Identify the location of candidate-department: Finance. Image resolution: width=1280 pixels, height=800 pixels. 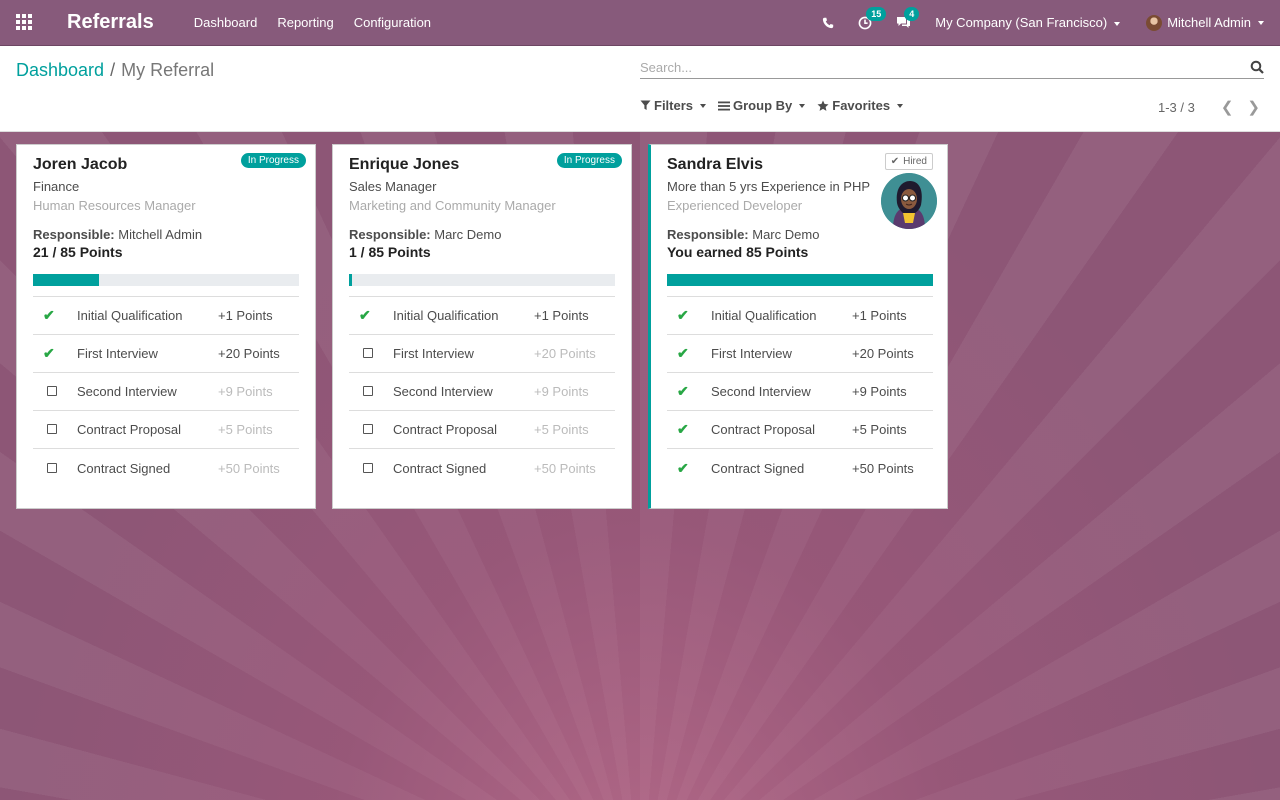
(56, 186).